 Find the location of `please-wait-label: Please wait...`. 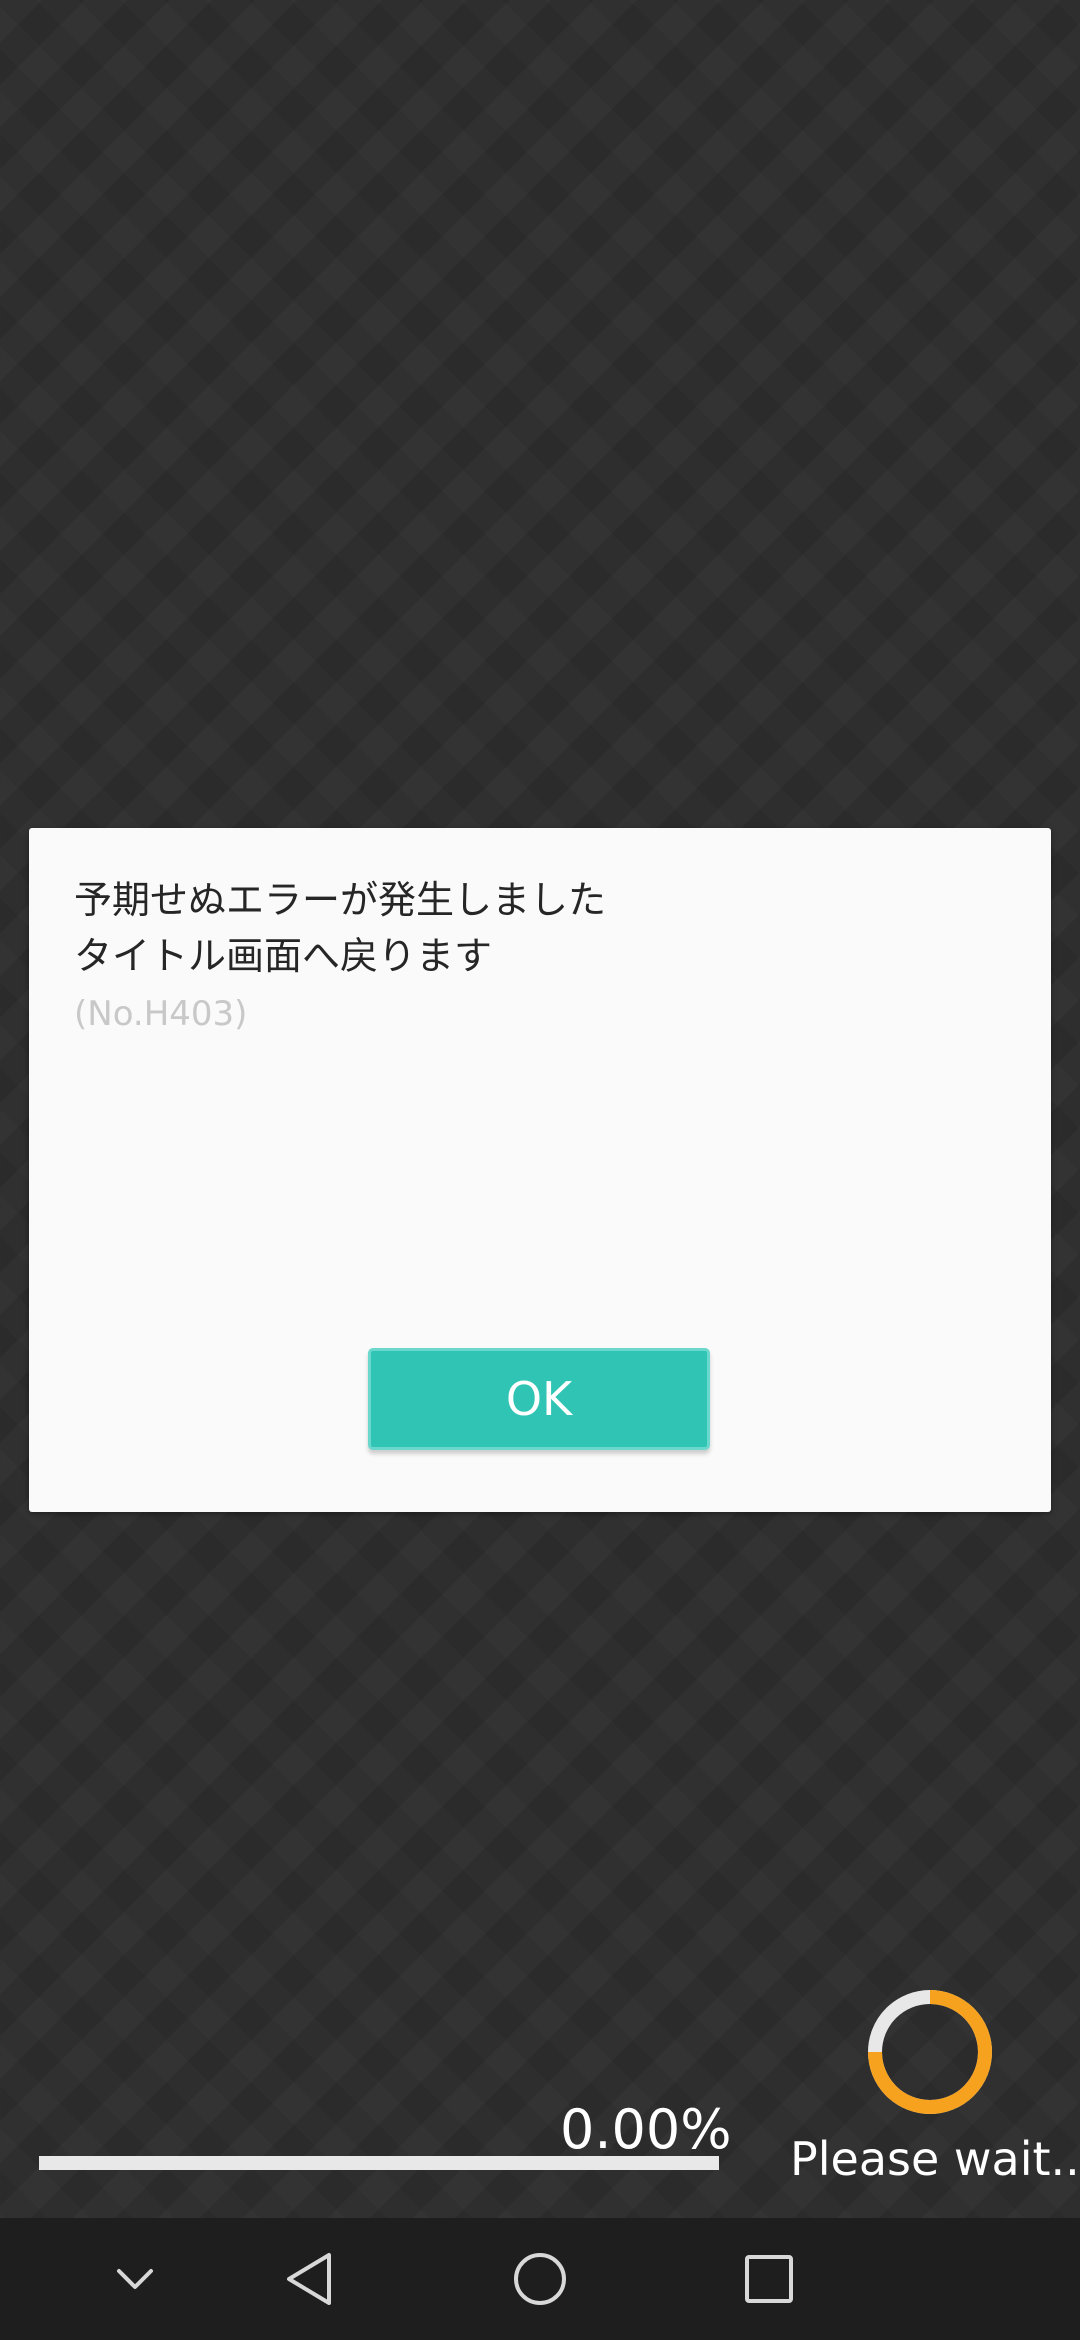

please-wait-label: Please wait... is located at coordinates (935, 2159).